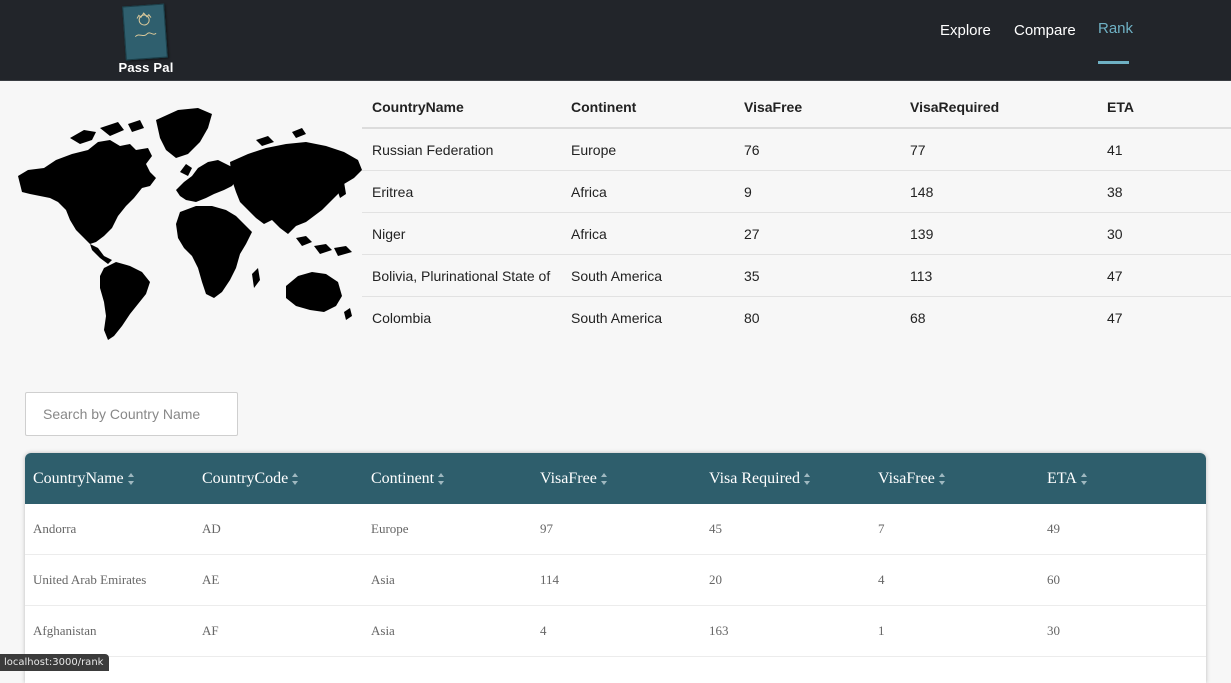  I want to click on column-header: CountryName, so click(461, 107).